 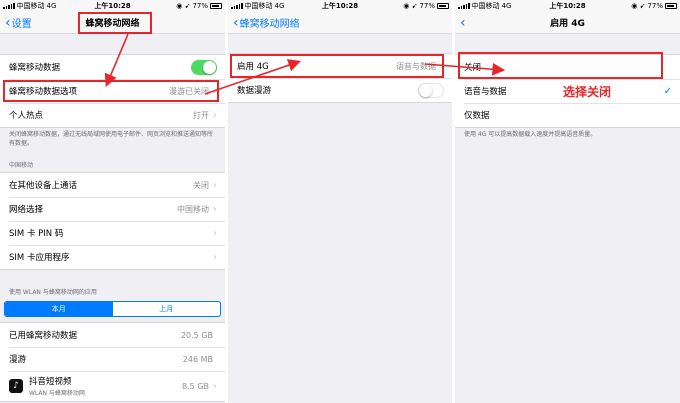 What do you see at coordinates (53, 292) in the screenshot?
I see `usage-section-header: 使用 WLAN 与蜂窝移动网的应用` at bounding box center [53, 292].